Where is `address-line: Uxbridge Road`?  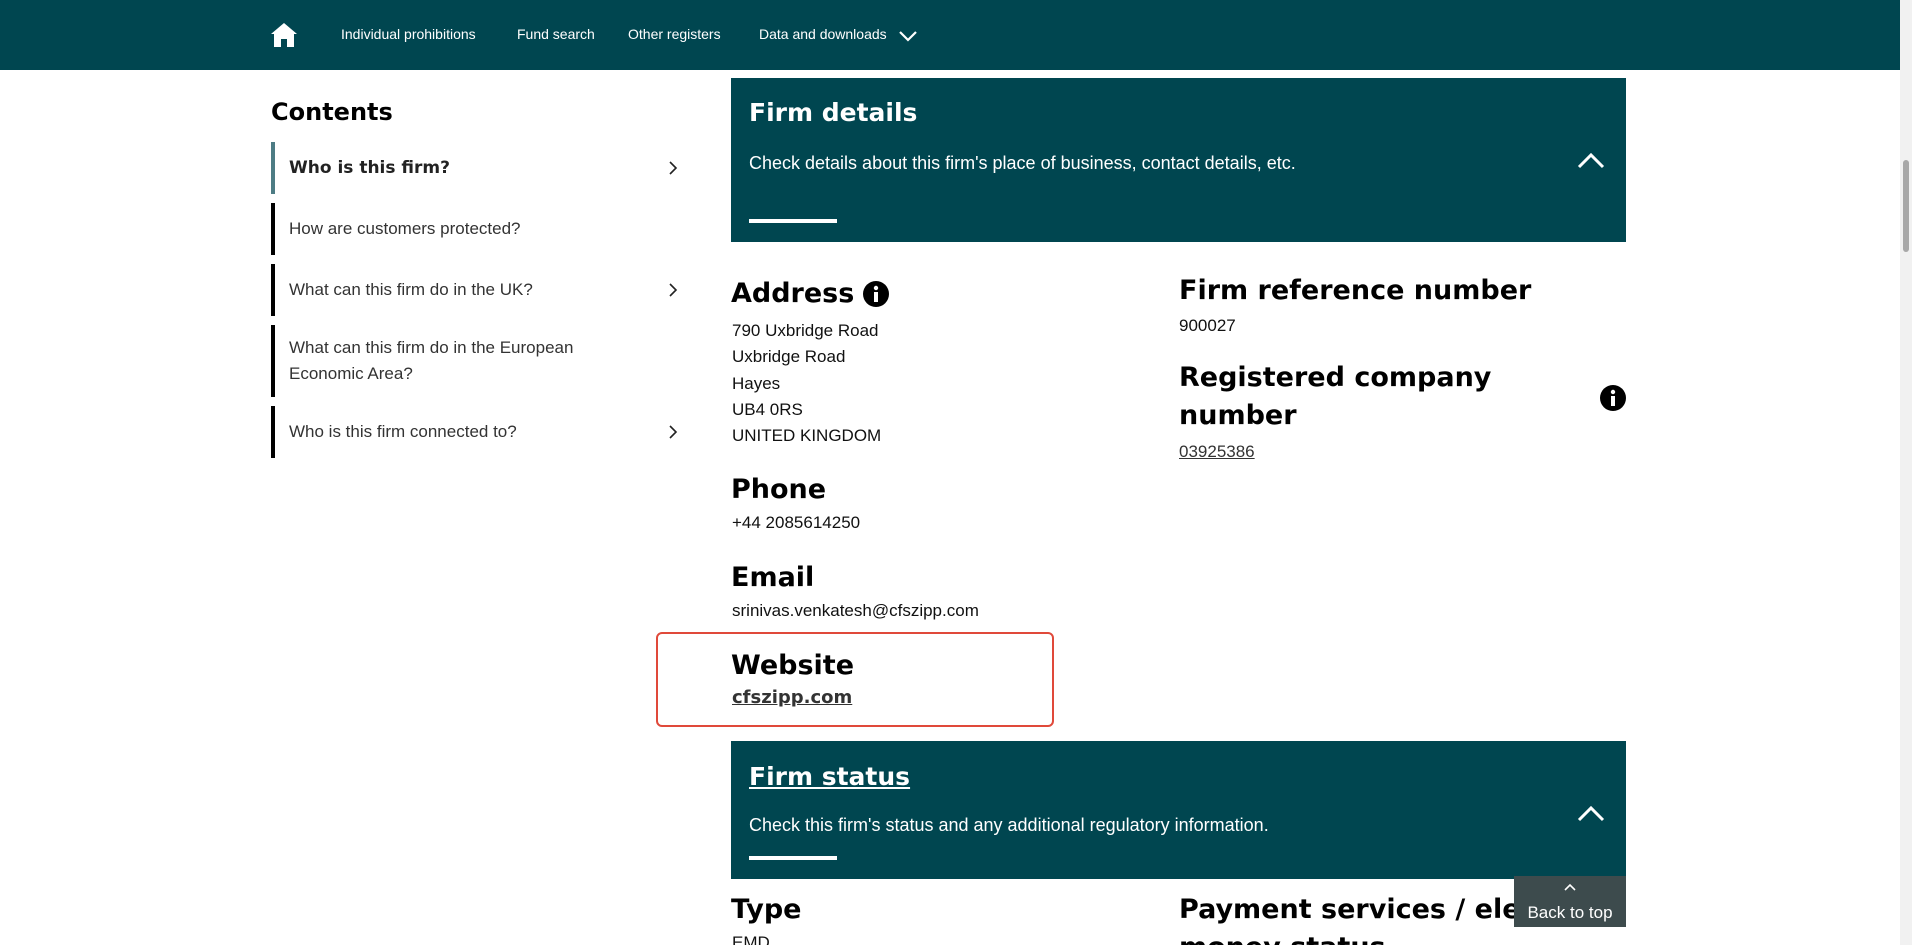 address-line: Uxbridge Road is located at coordinates (789, 356).